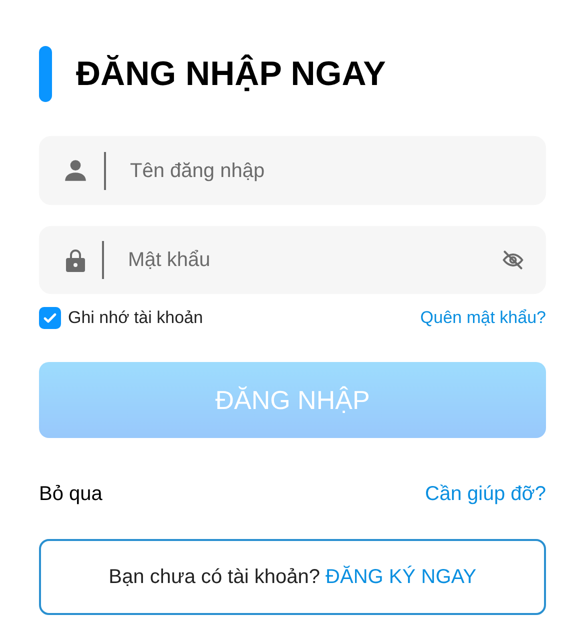  What do you see at coordinates (292, 577) in the screenshot?
I see `register-prompt: Bạn chưa có tài khoản? ĐĂNG KÝ NGAY` at bounding box center [292, 577].